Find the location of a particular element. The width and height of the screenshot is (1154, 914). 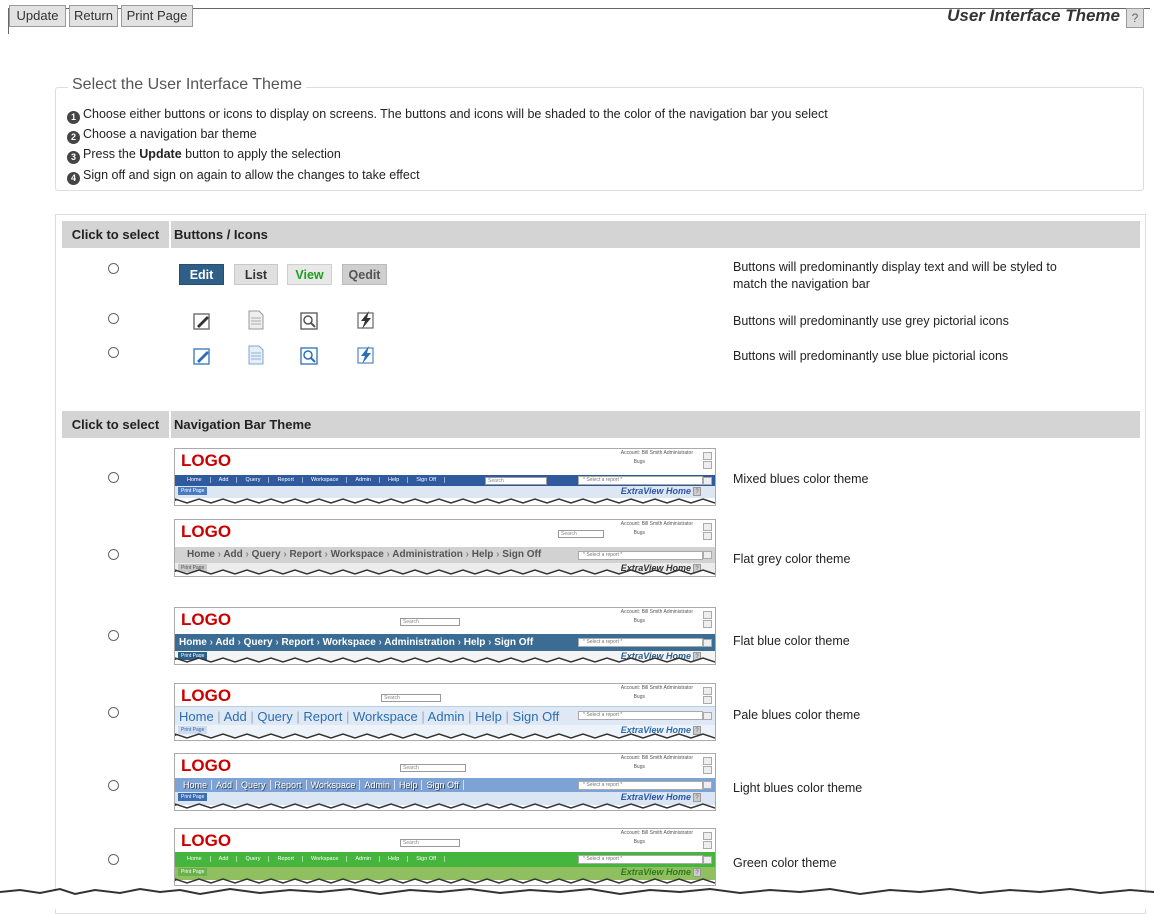

step-number-icon: 2 is located at coordinates (73, 137).